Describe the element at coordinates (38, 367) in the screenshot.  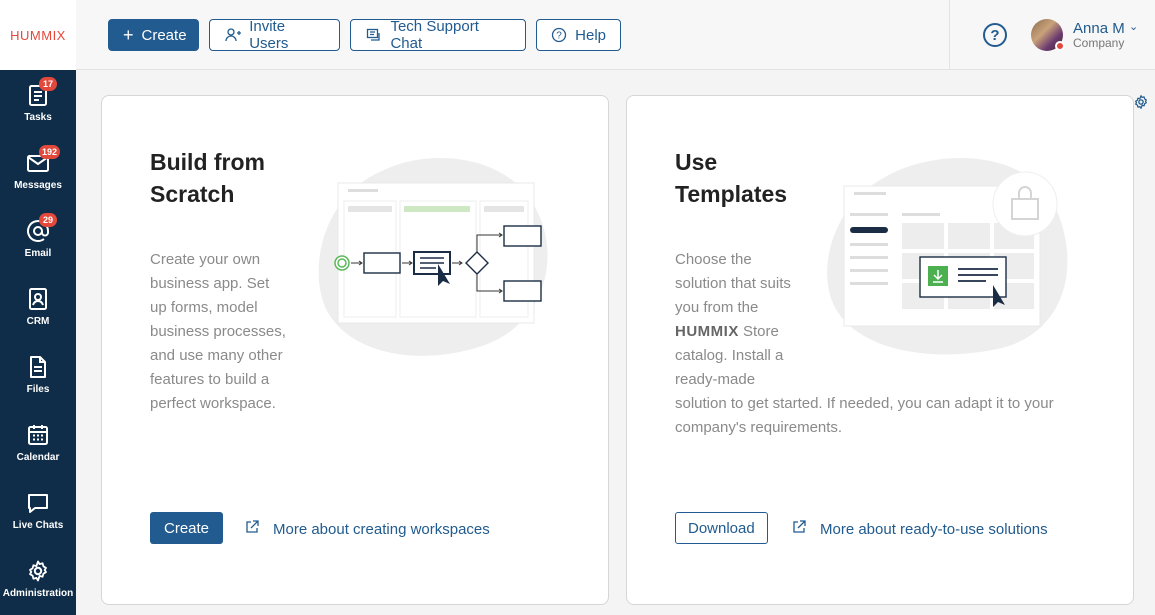
I see `file-icon` at that location.